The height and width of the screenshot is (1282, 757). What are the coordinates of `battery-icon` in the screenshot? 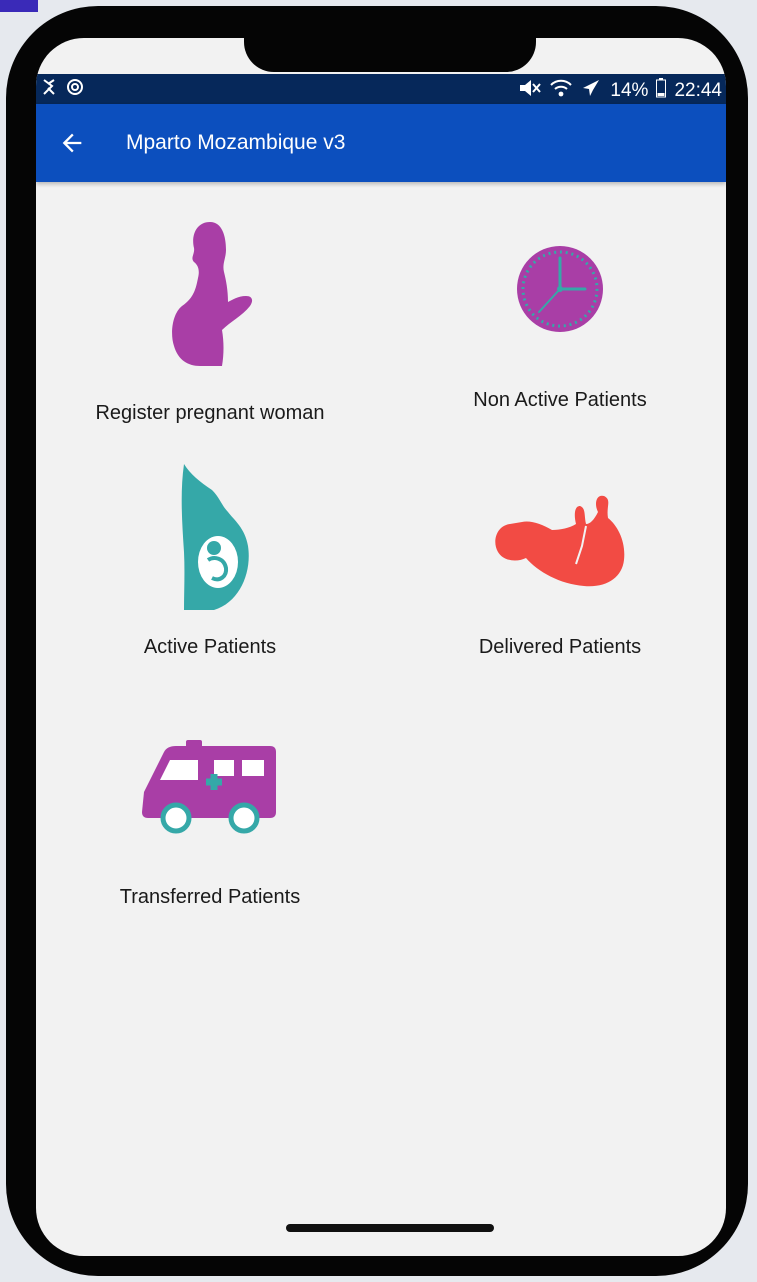 It's located at (661, 91).